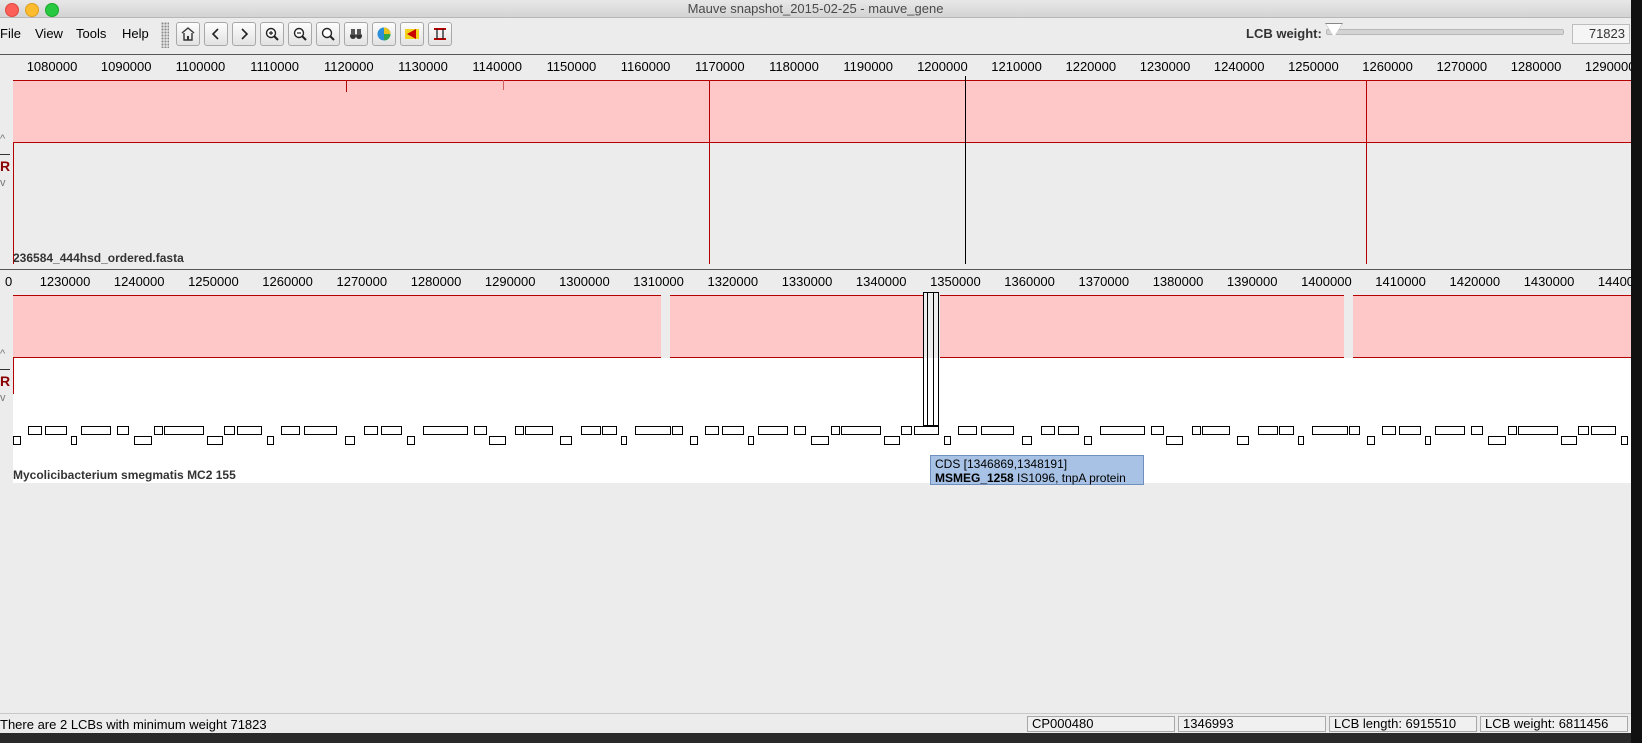  Describe the element at coordinates (10, 33) in the screenshot. I see `menu-file: File` at that location.